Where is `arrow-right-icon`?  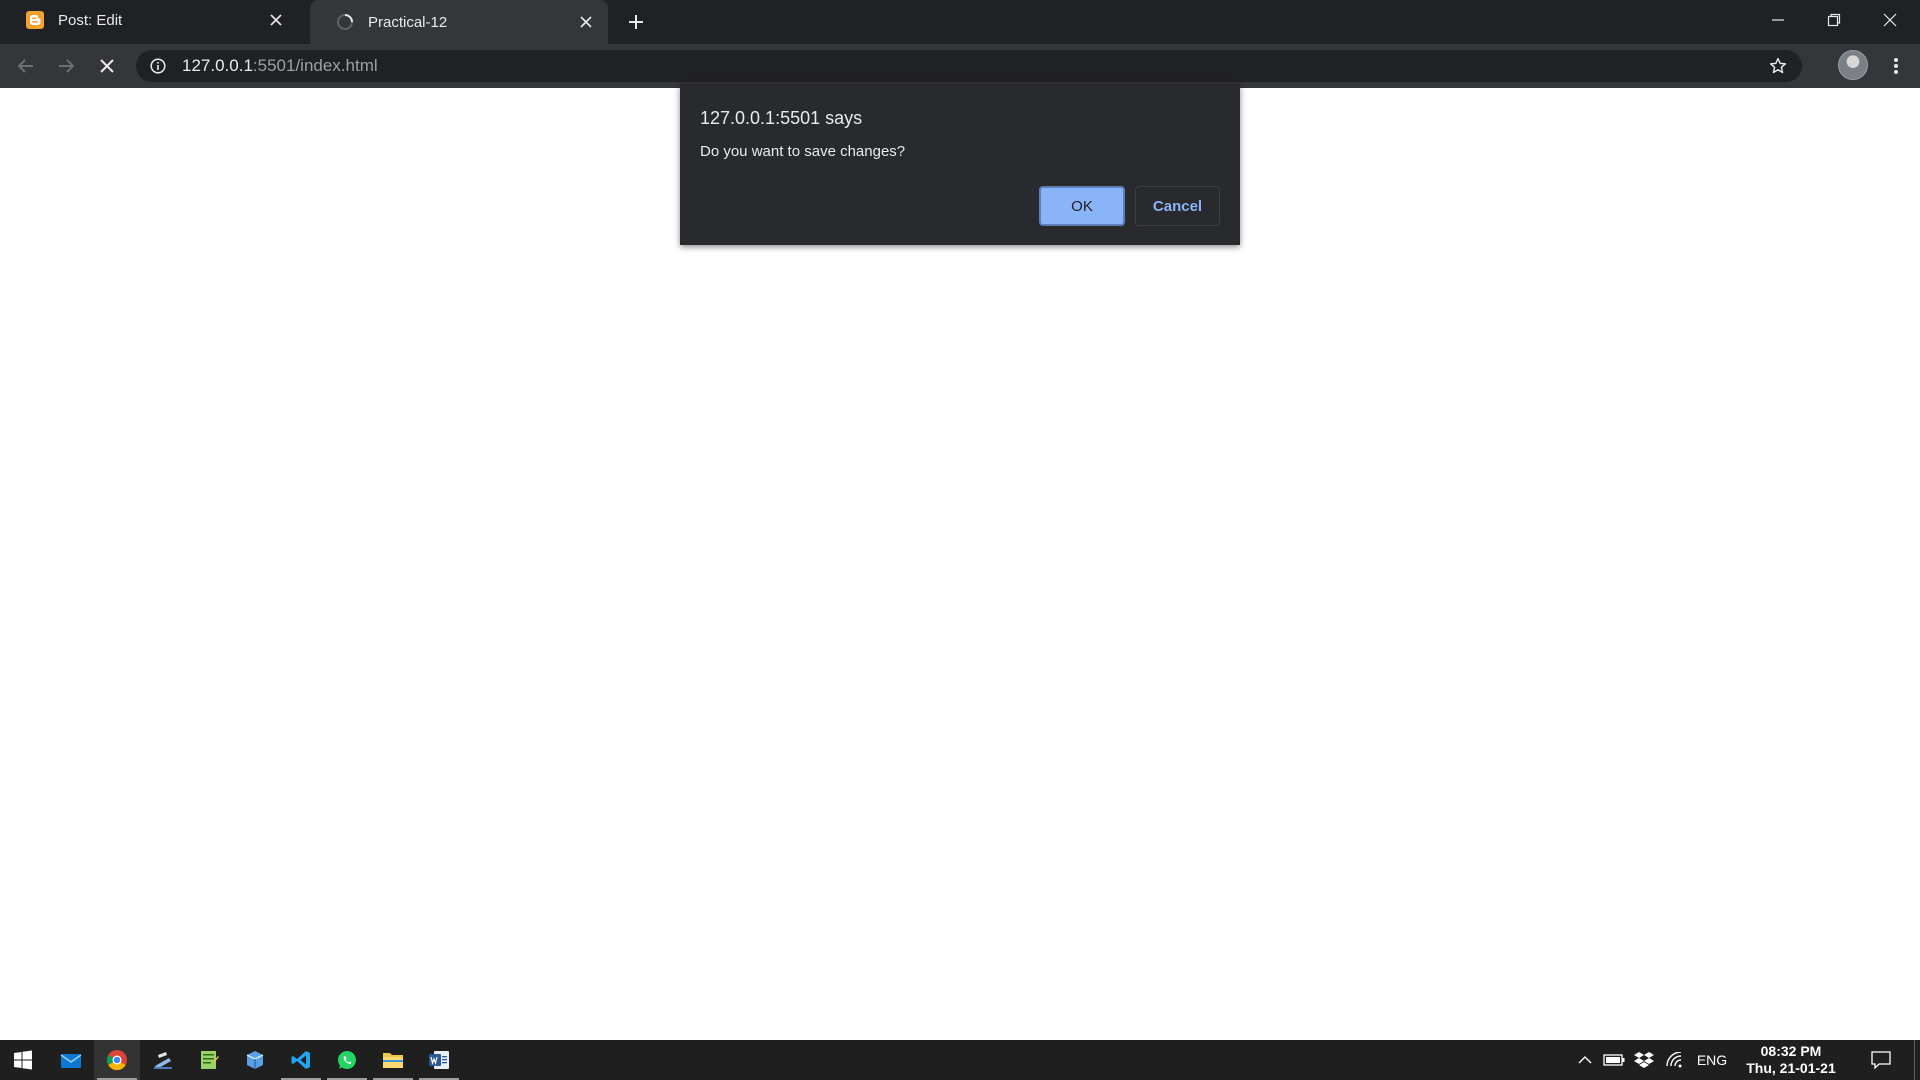
arrow-right-icon is located at coordinates (67, 66).